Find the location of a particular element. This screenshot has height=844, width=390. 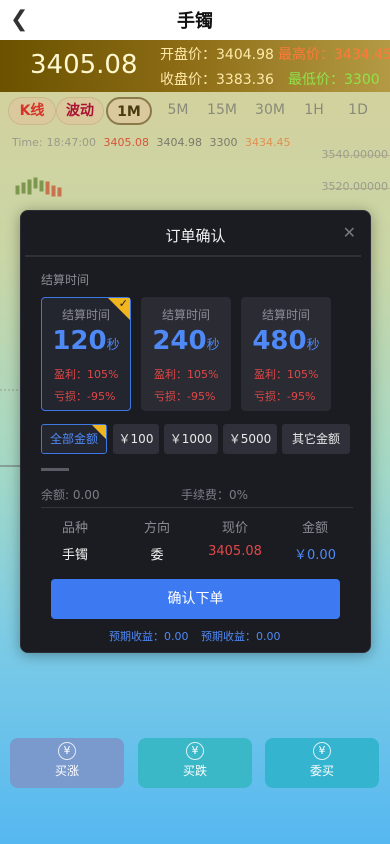

entrust-button: ¥ 委买 is located at coordinates (322, 763).